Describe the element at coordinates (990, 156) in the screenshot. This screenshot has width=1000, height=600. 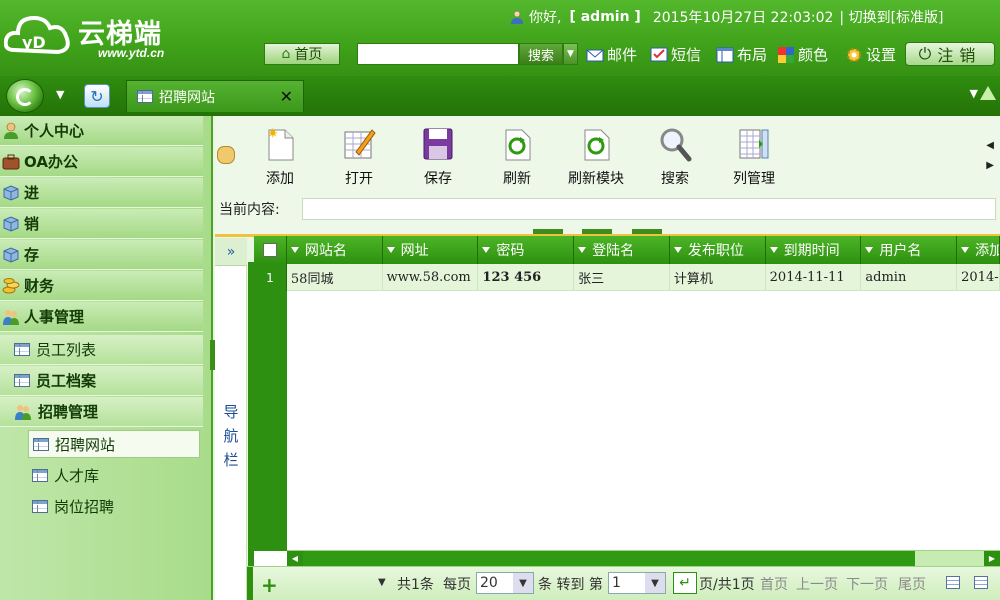
I see `toolbar-scroll-arrows: ◀ ▶` at that location.